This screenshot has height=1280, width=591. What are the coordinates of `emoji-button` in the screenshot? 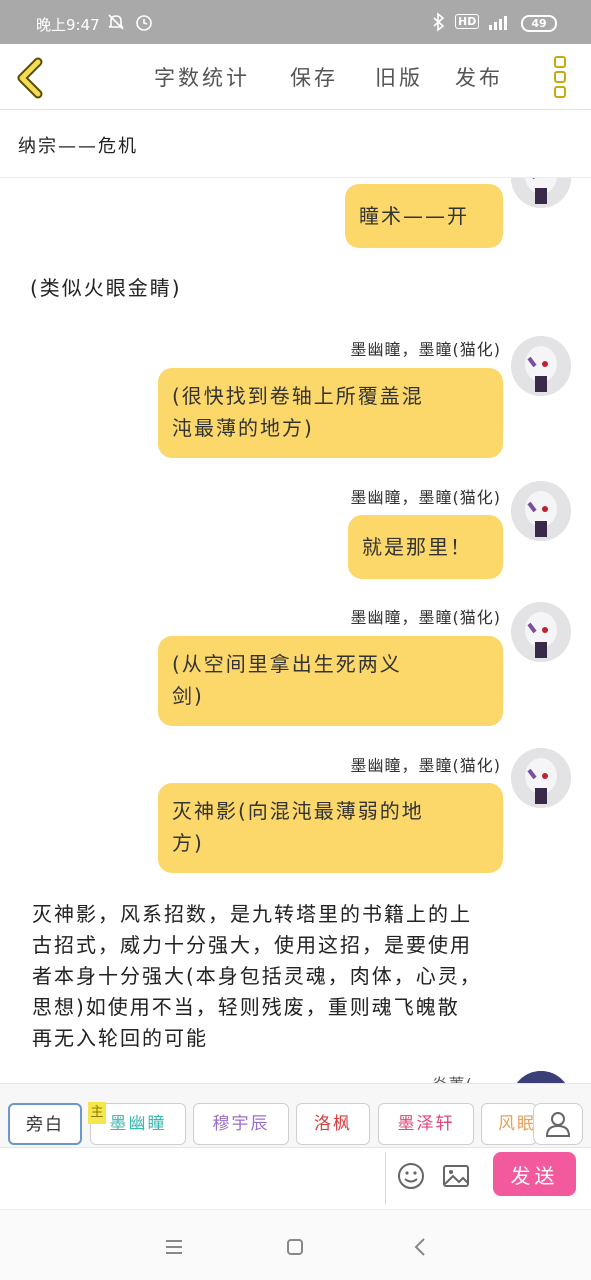 It's located at (411, 1176).